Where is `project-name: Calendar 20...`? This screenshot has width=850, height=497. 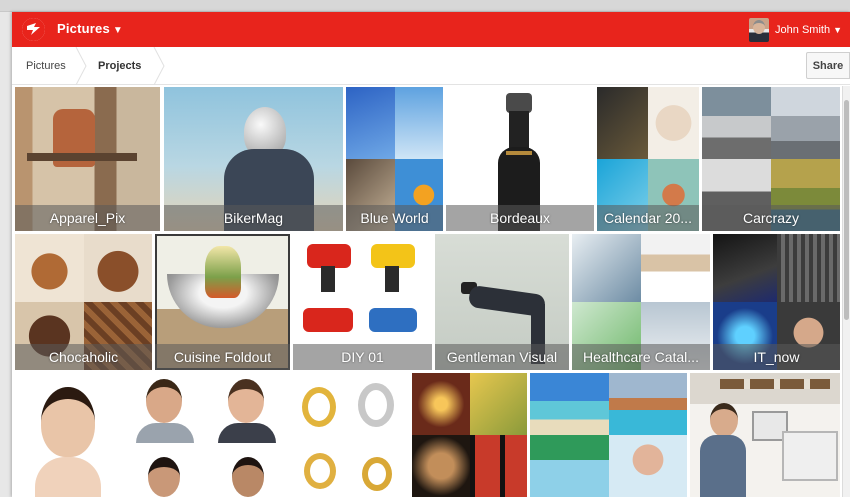 project-name: Calendar 20... is located at coordinates (648, 218).